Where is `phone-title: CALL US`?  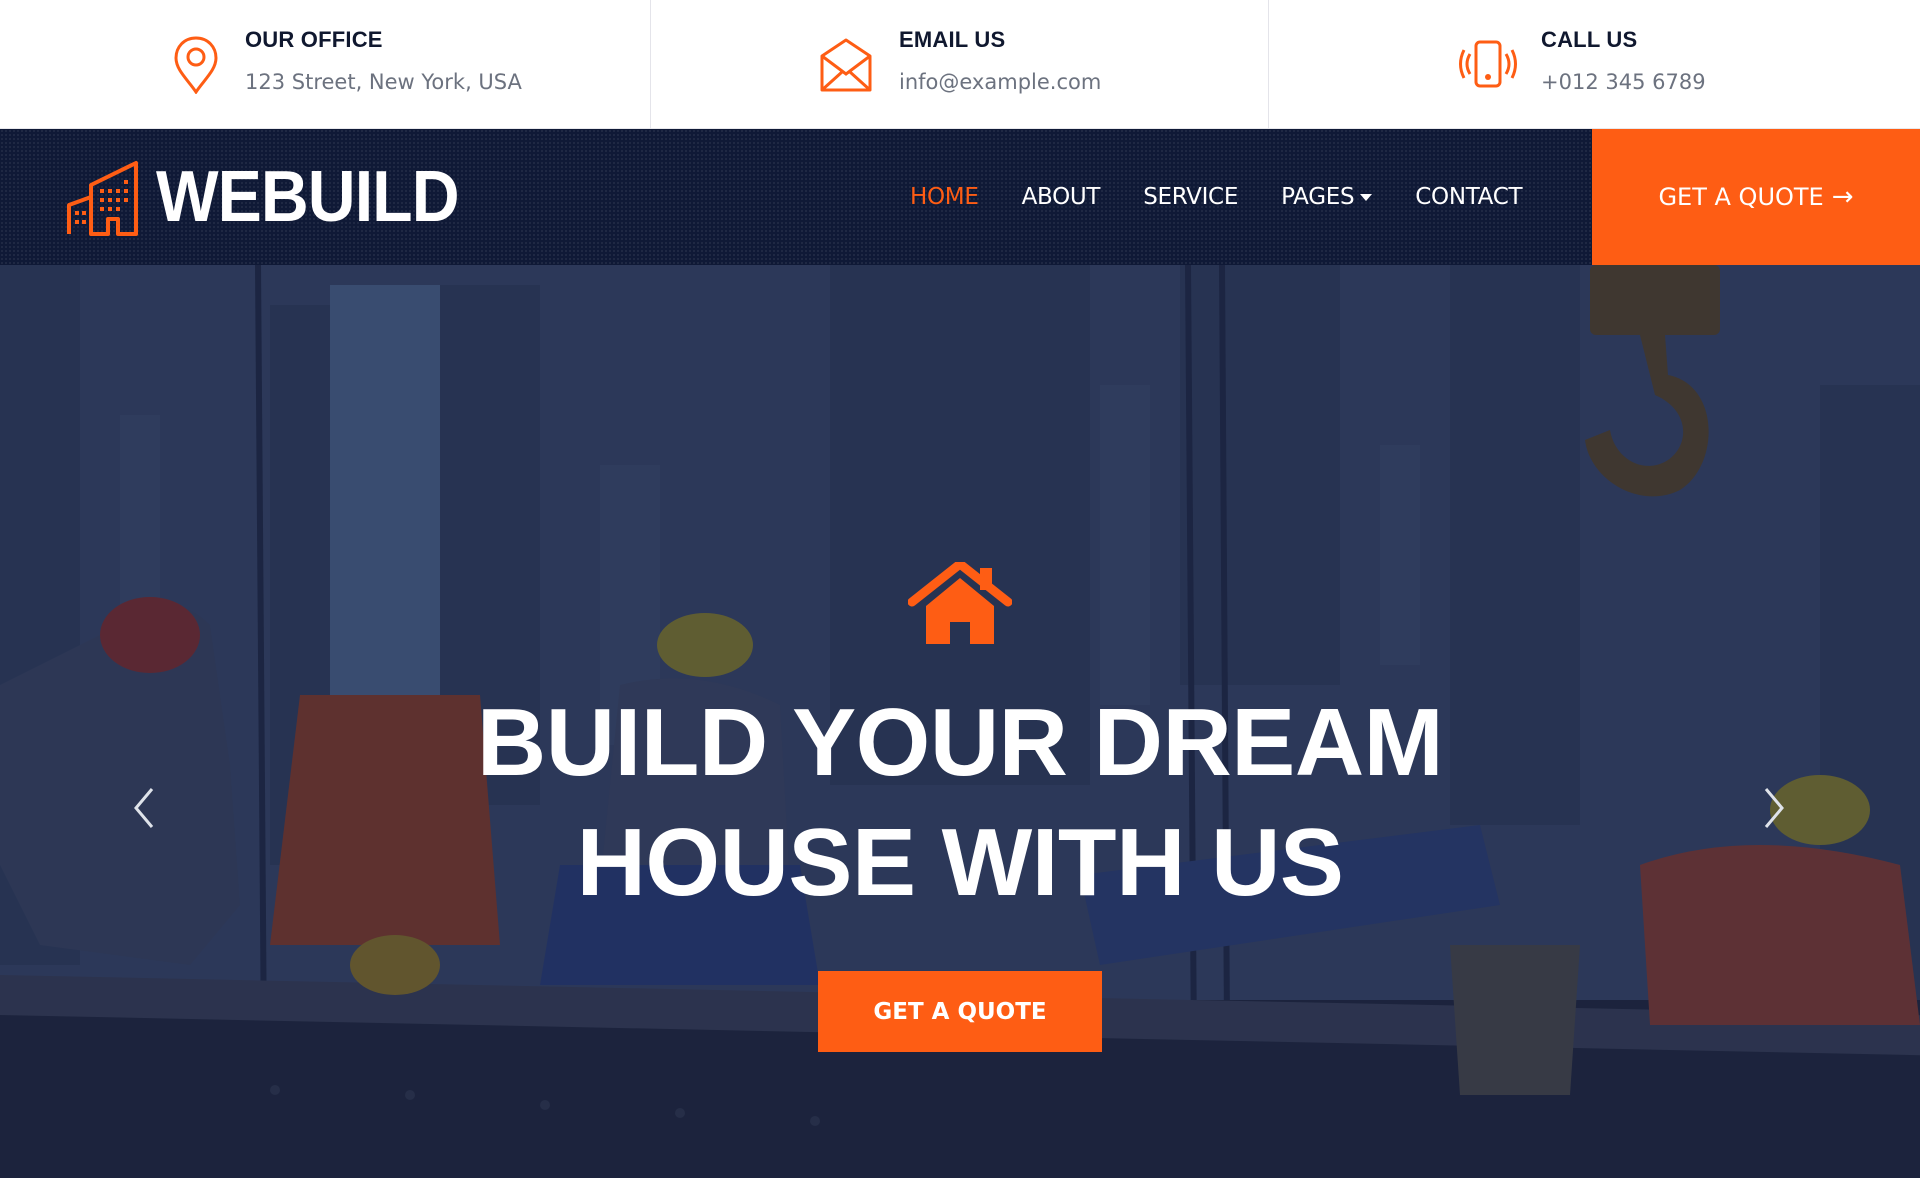
phone-title: CALL US is located at coordinates (1589, 39).